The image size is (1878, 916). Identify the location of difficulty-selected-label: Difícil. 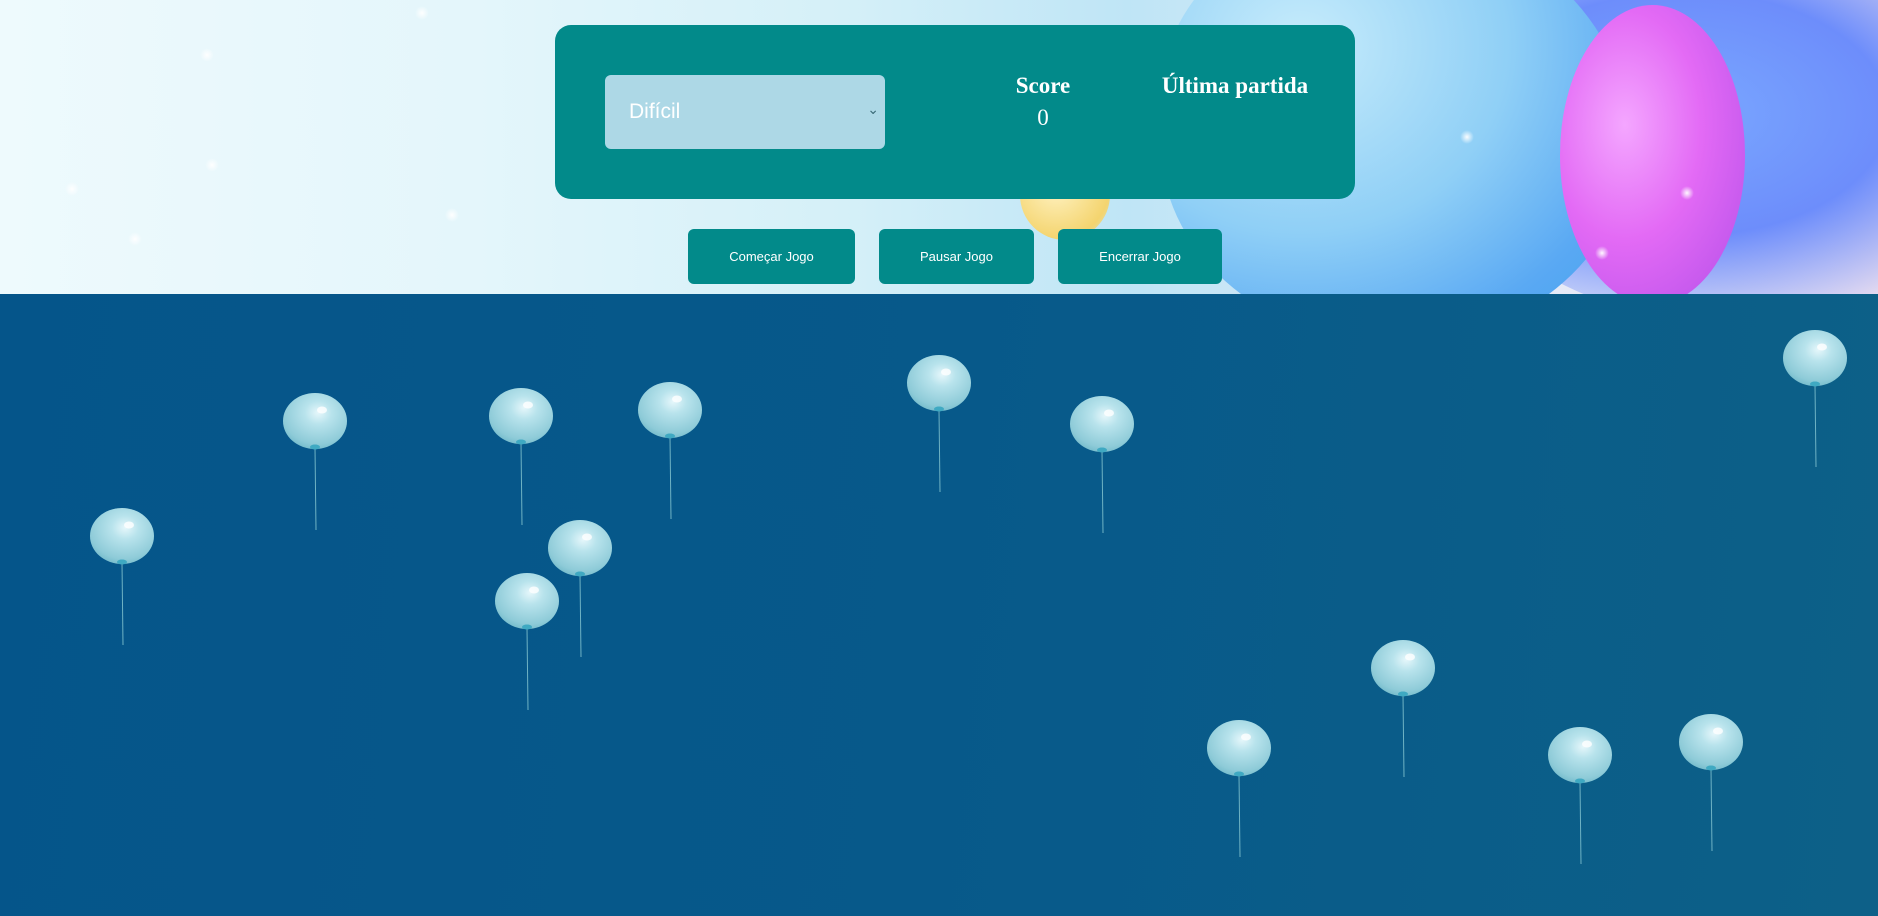
(655, 111).